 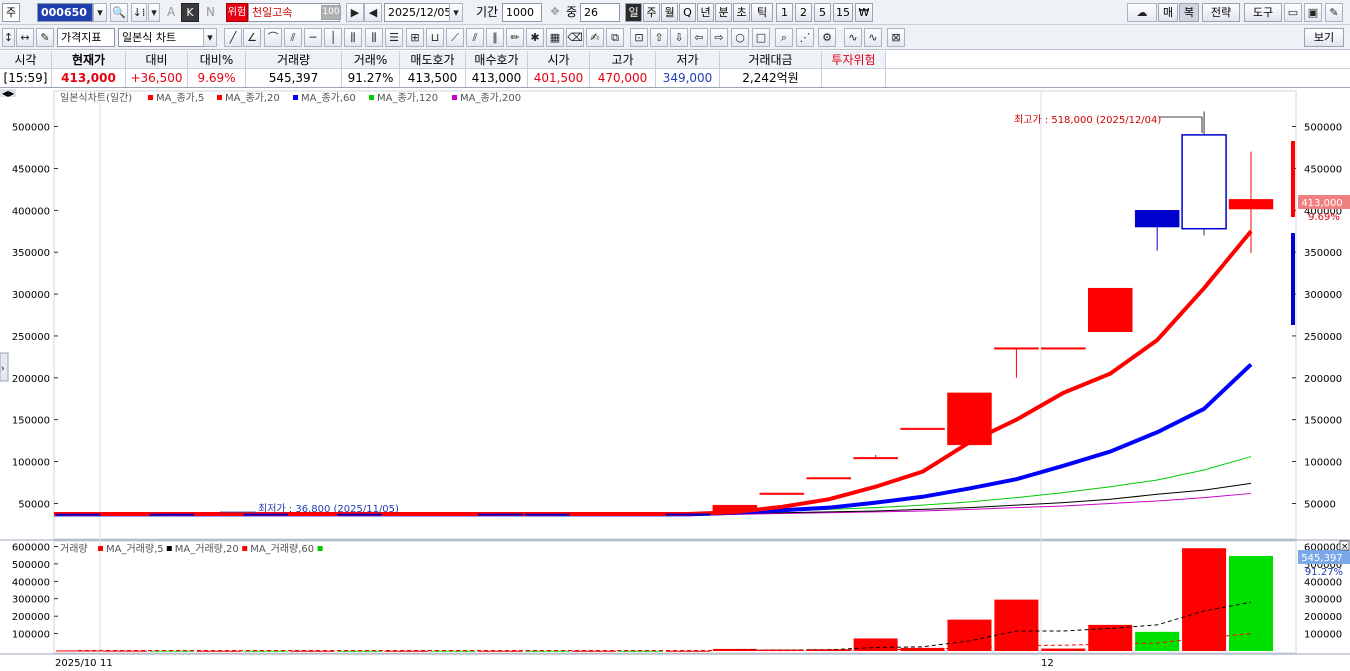 I want to click on volume-axis-label: 500000, so click(x=31, y=565).